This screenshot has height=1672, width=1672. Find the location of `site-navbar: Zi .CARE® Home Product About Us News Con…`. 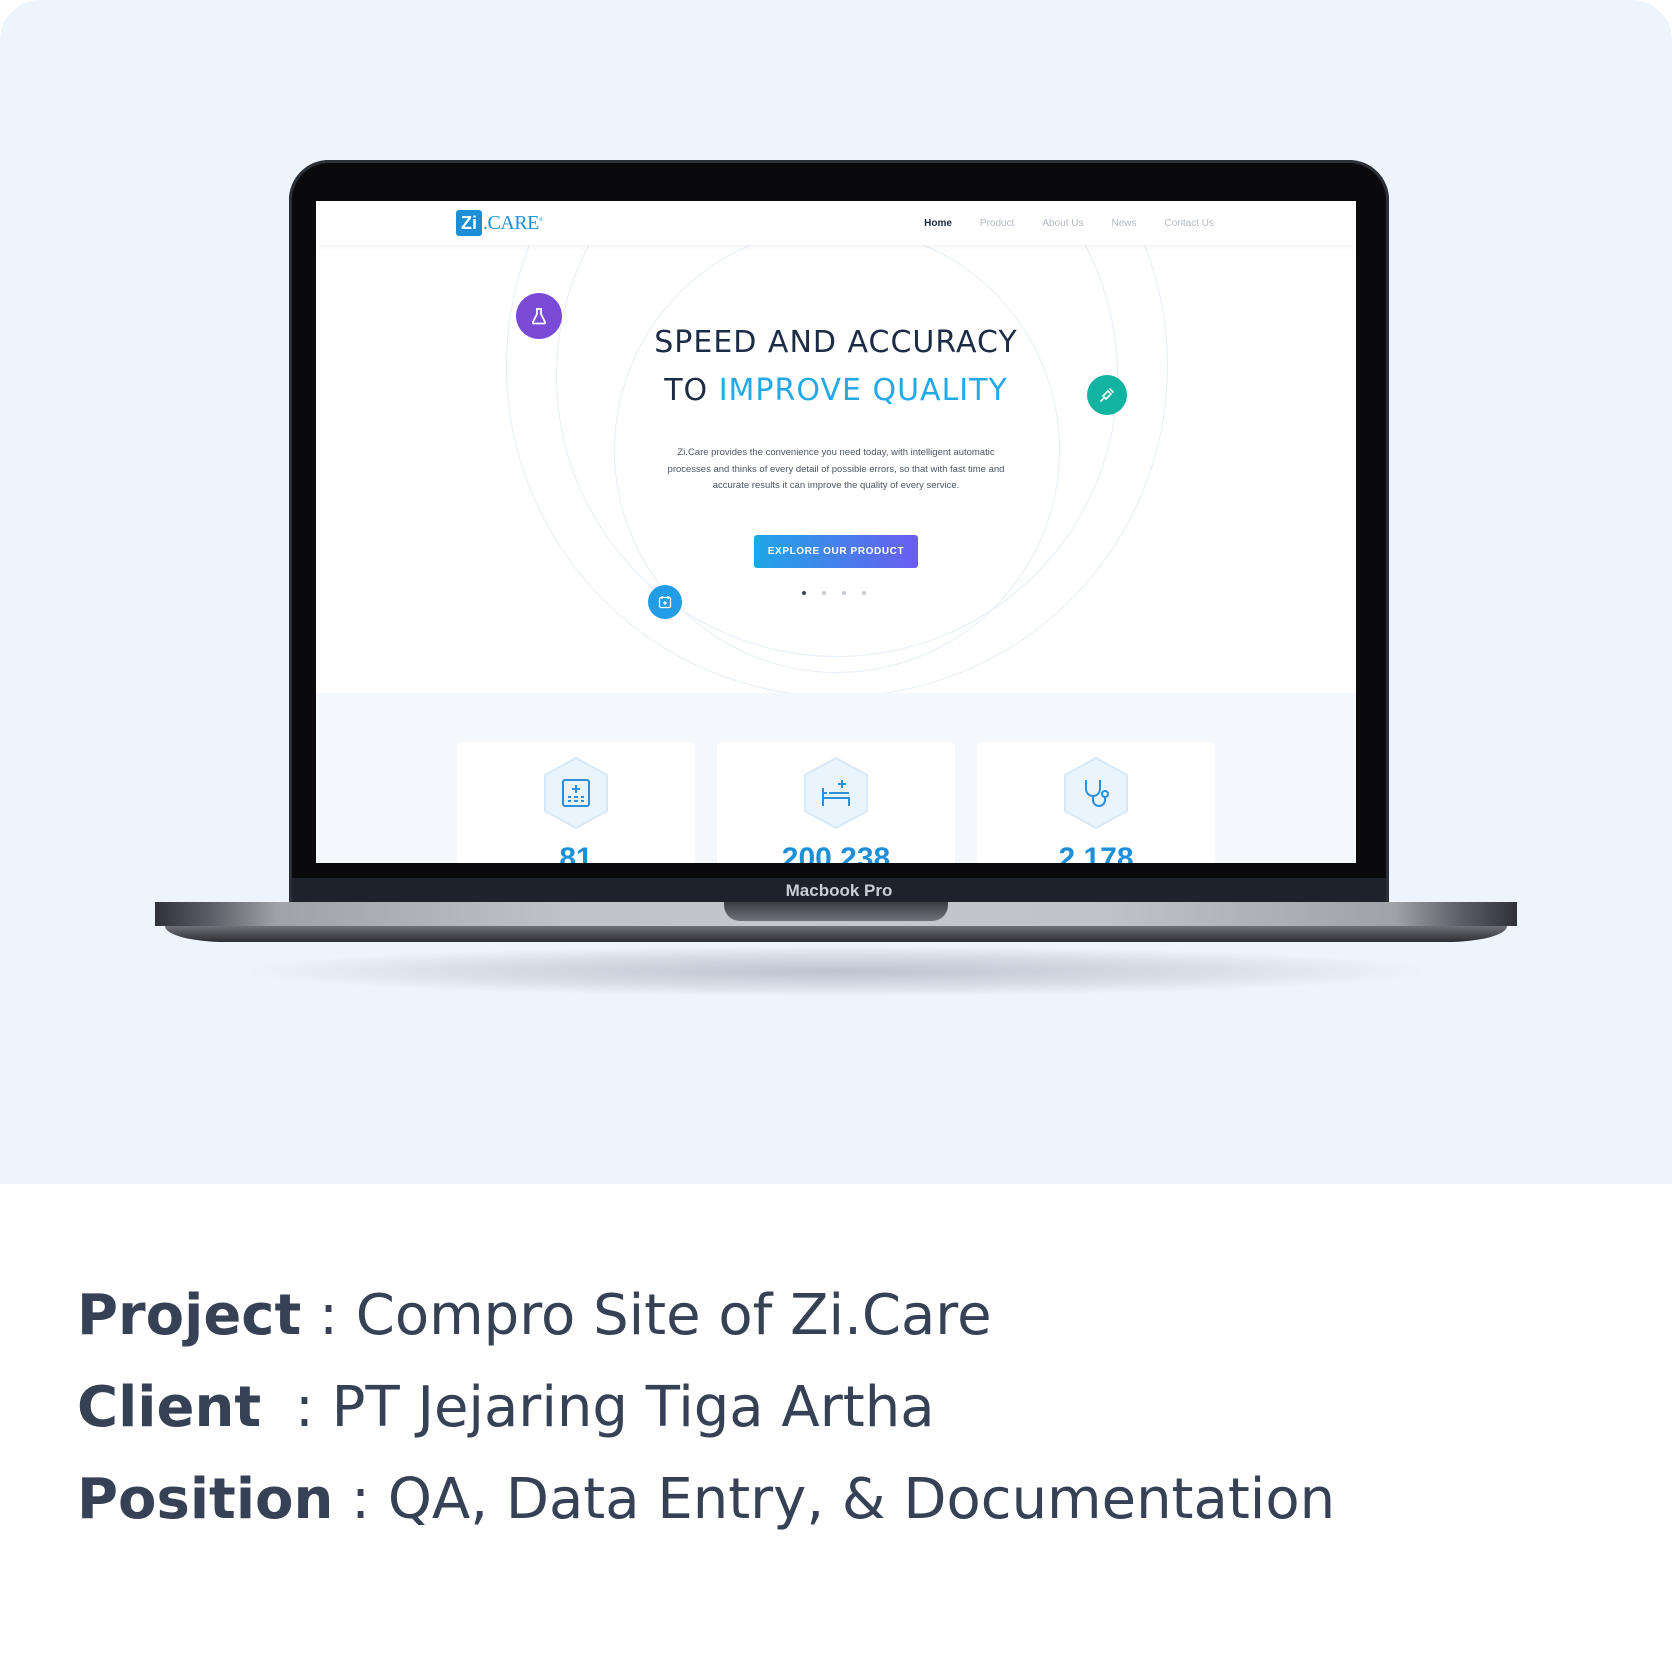

site-navbar: Zi .CARE® Home Product About Us News Con… is located at coordinates (836, 223).